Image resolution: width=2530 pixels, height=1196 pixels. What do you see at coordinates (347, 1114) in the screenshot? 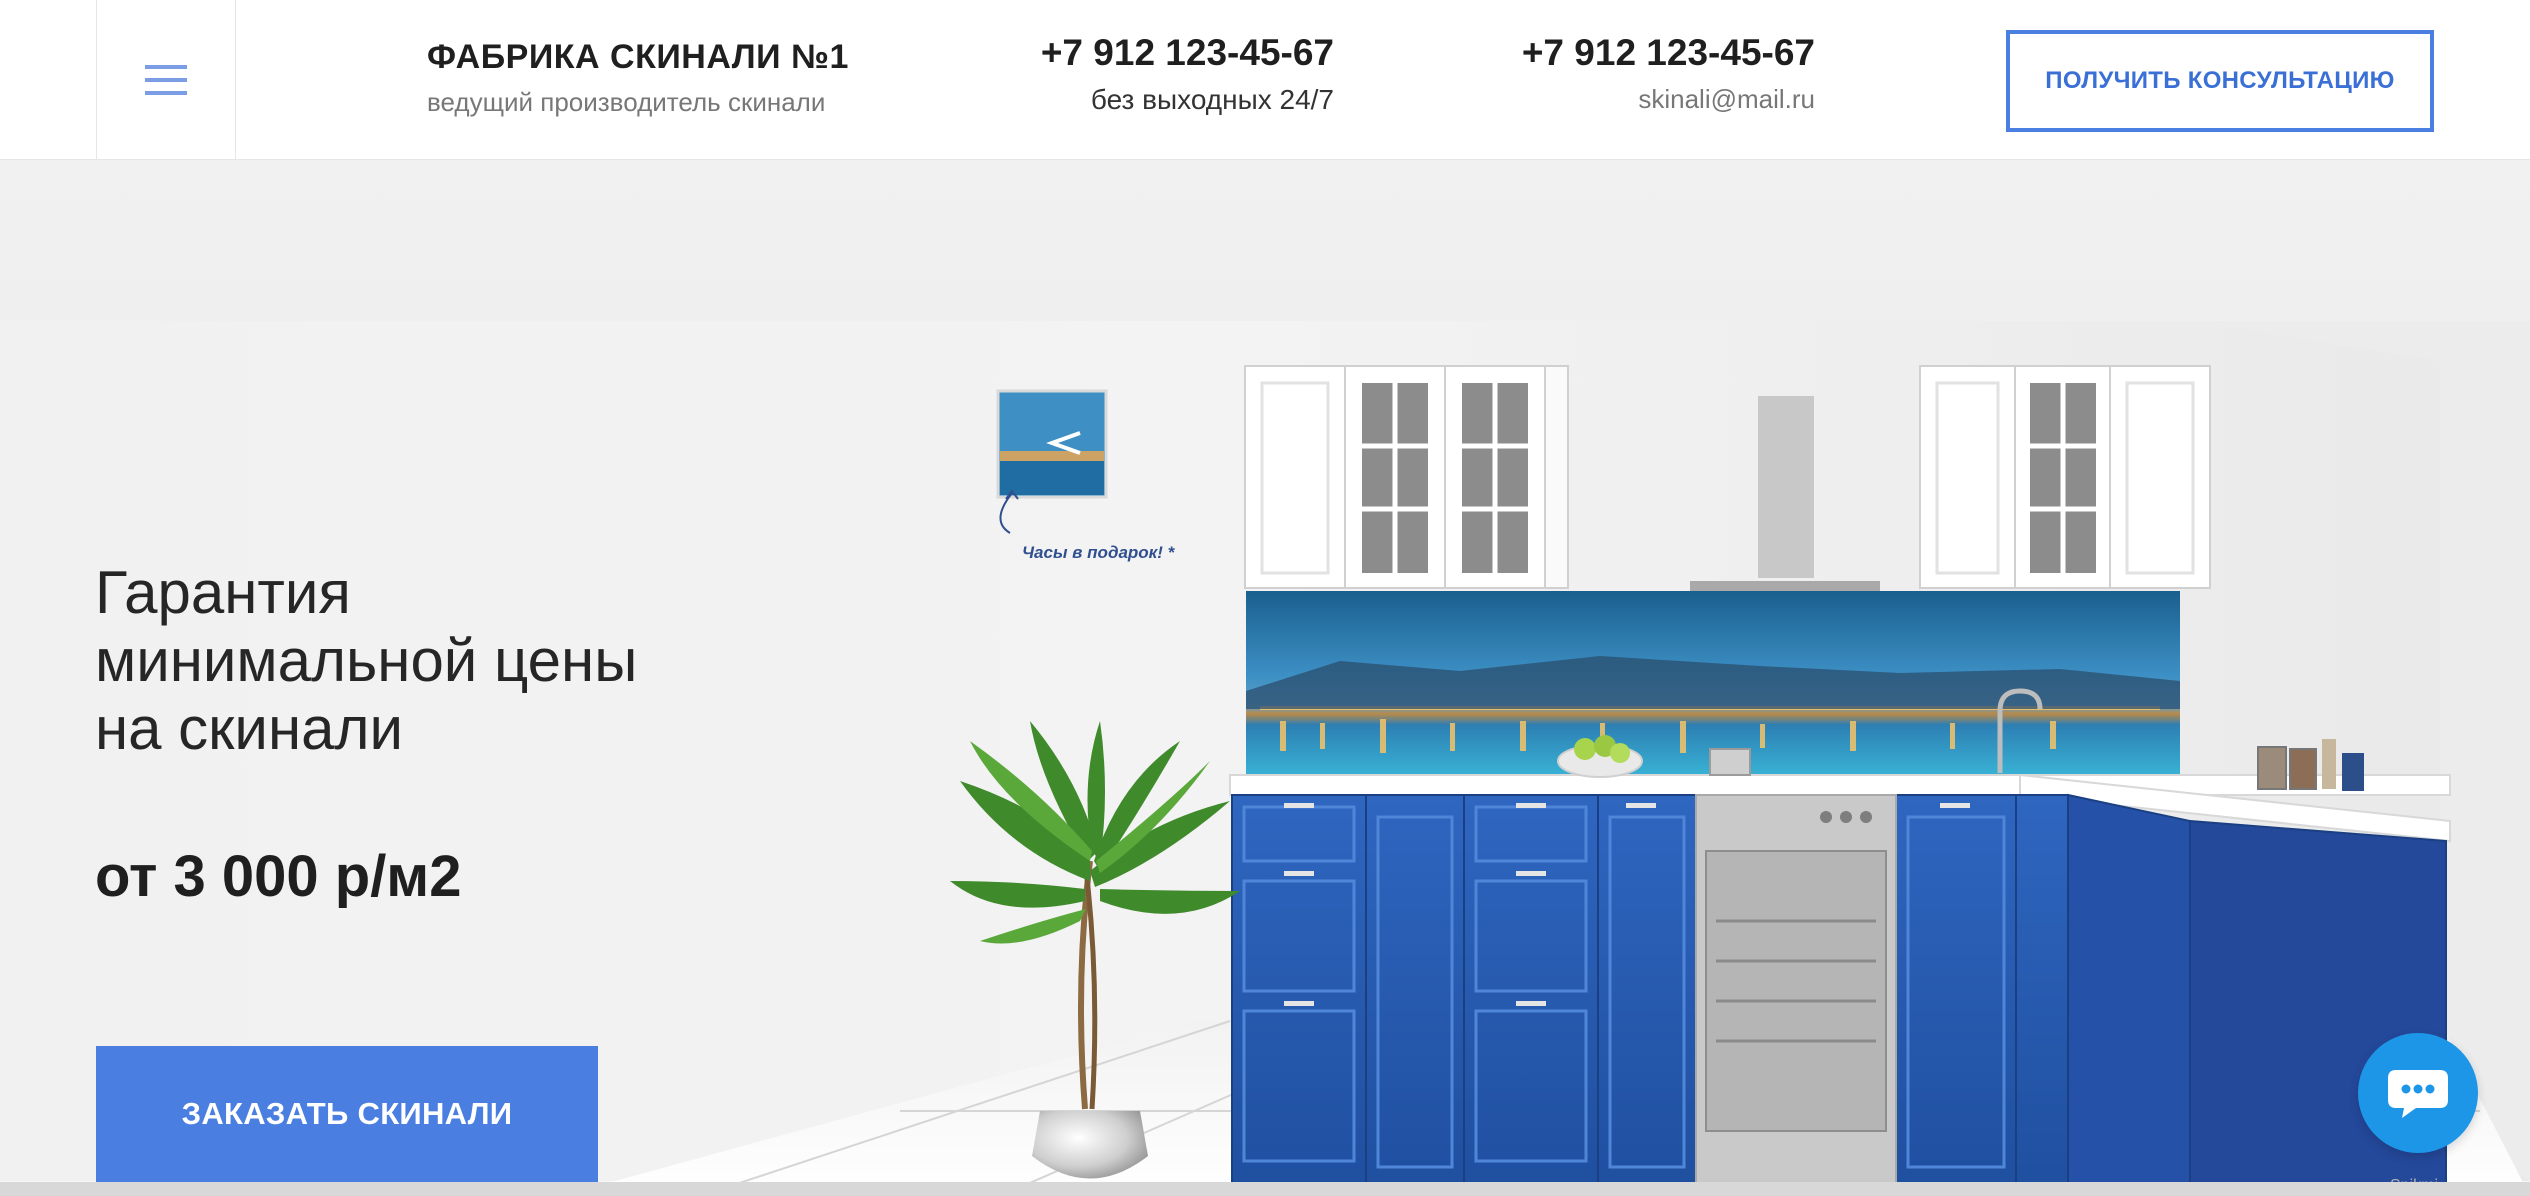
I see `order-button: ЗАКАЗАТЬ СКИНАЛИ` at bounding box center [347, 1114].